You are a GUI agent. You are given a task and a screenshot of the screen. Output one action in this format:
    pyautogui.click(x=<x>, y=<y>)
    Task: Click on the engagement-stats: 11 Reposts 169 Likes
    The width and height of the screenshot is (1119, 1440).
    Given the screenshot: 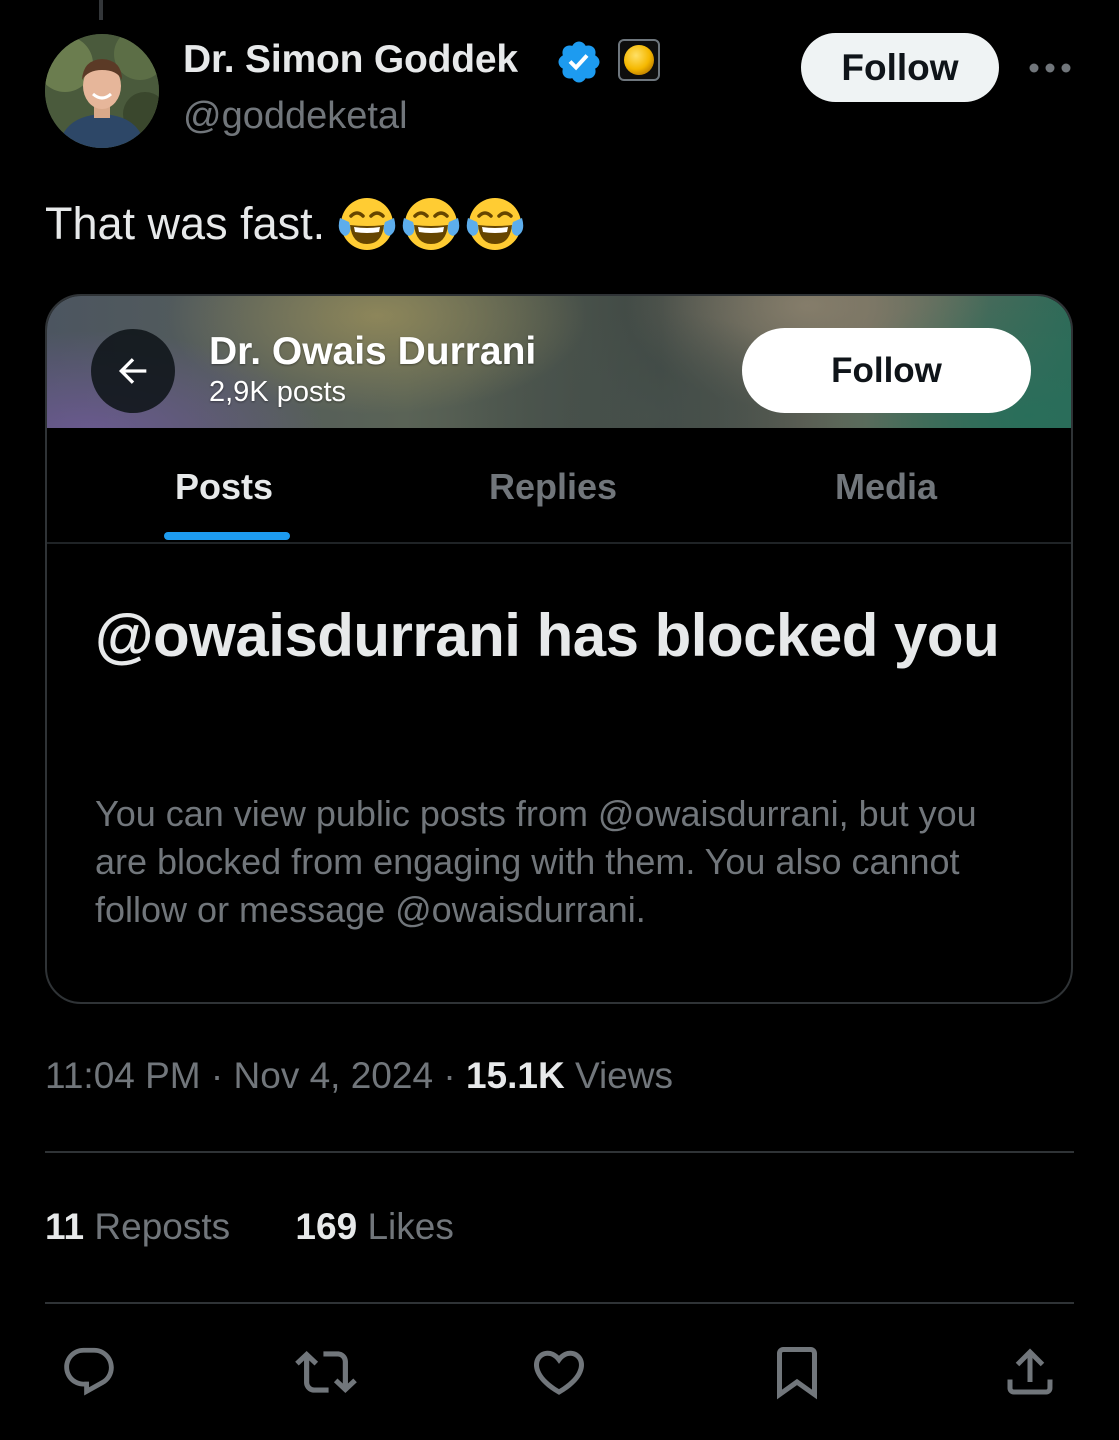 What is the action you would take?
    pyautogui.click(x=249, y=1227)
    